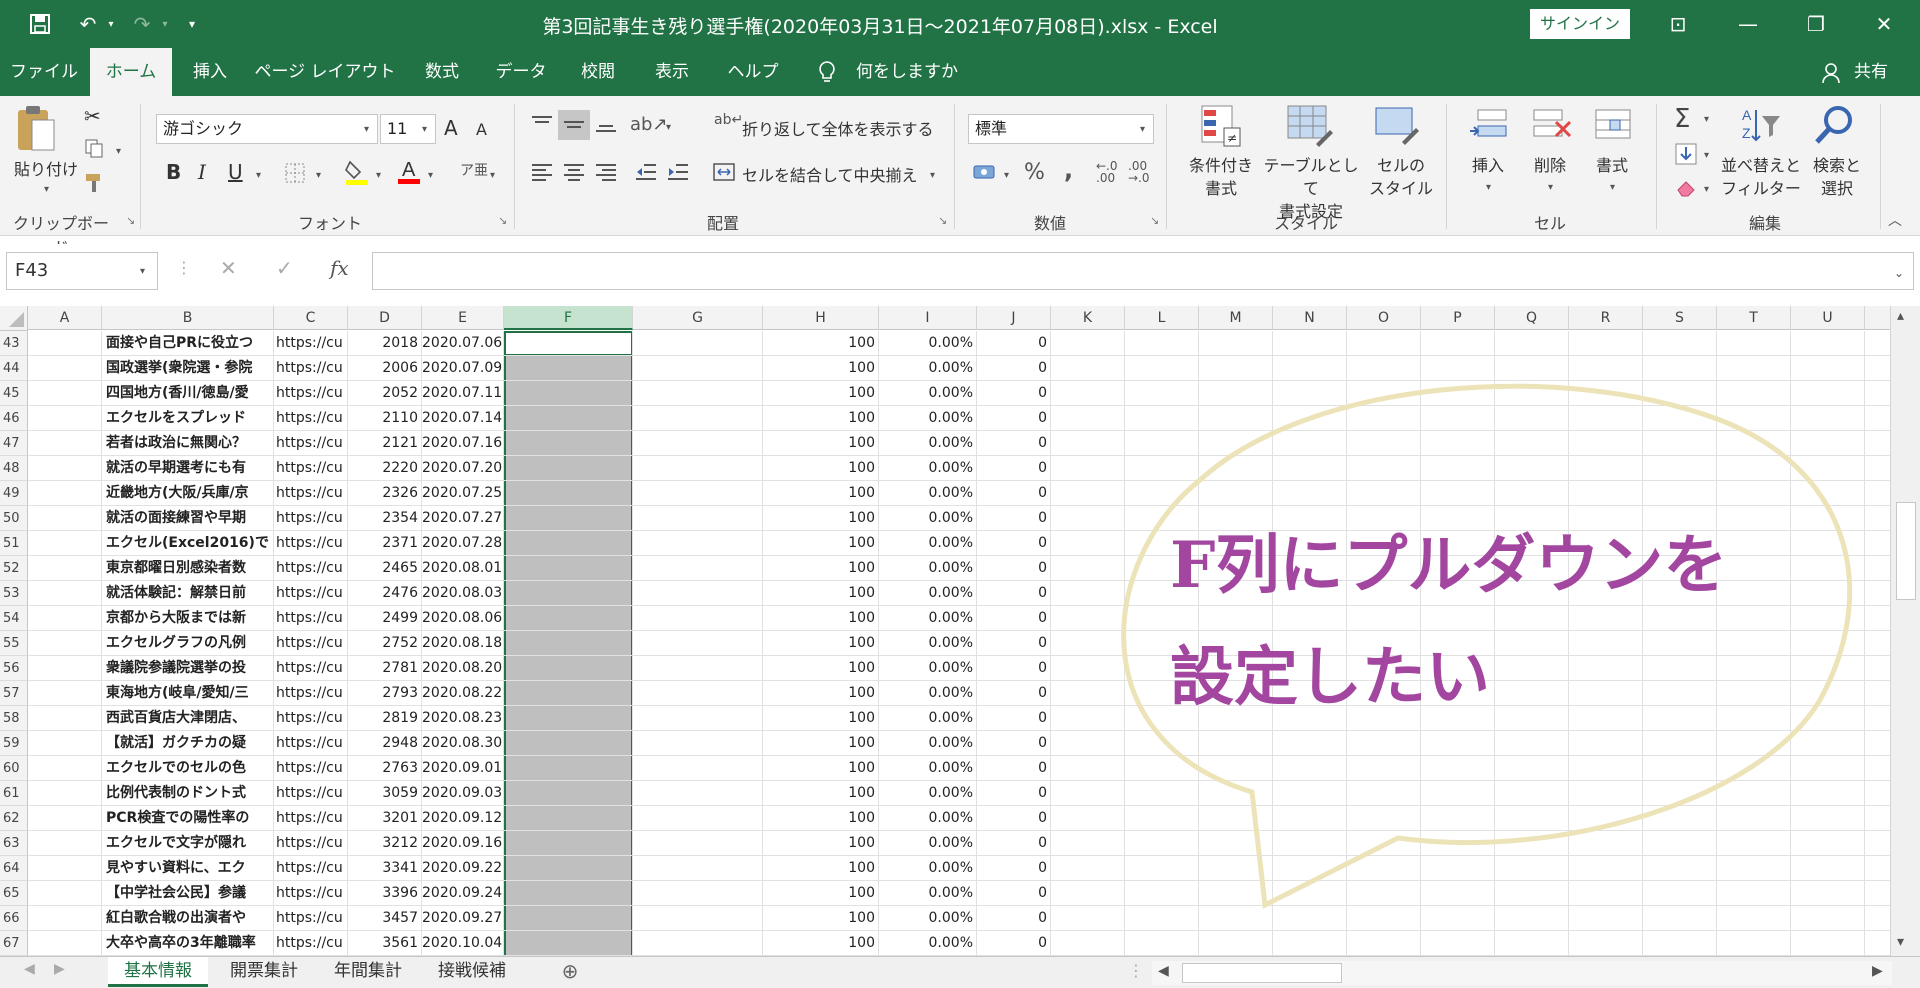 The image size is (1920, 988). What do you see at coordinates (462, 468) in the screenshot?
I see `cell-date: 2020.07.20` at bounding box center [462, 468].